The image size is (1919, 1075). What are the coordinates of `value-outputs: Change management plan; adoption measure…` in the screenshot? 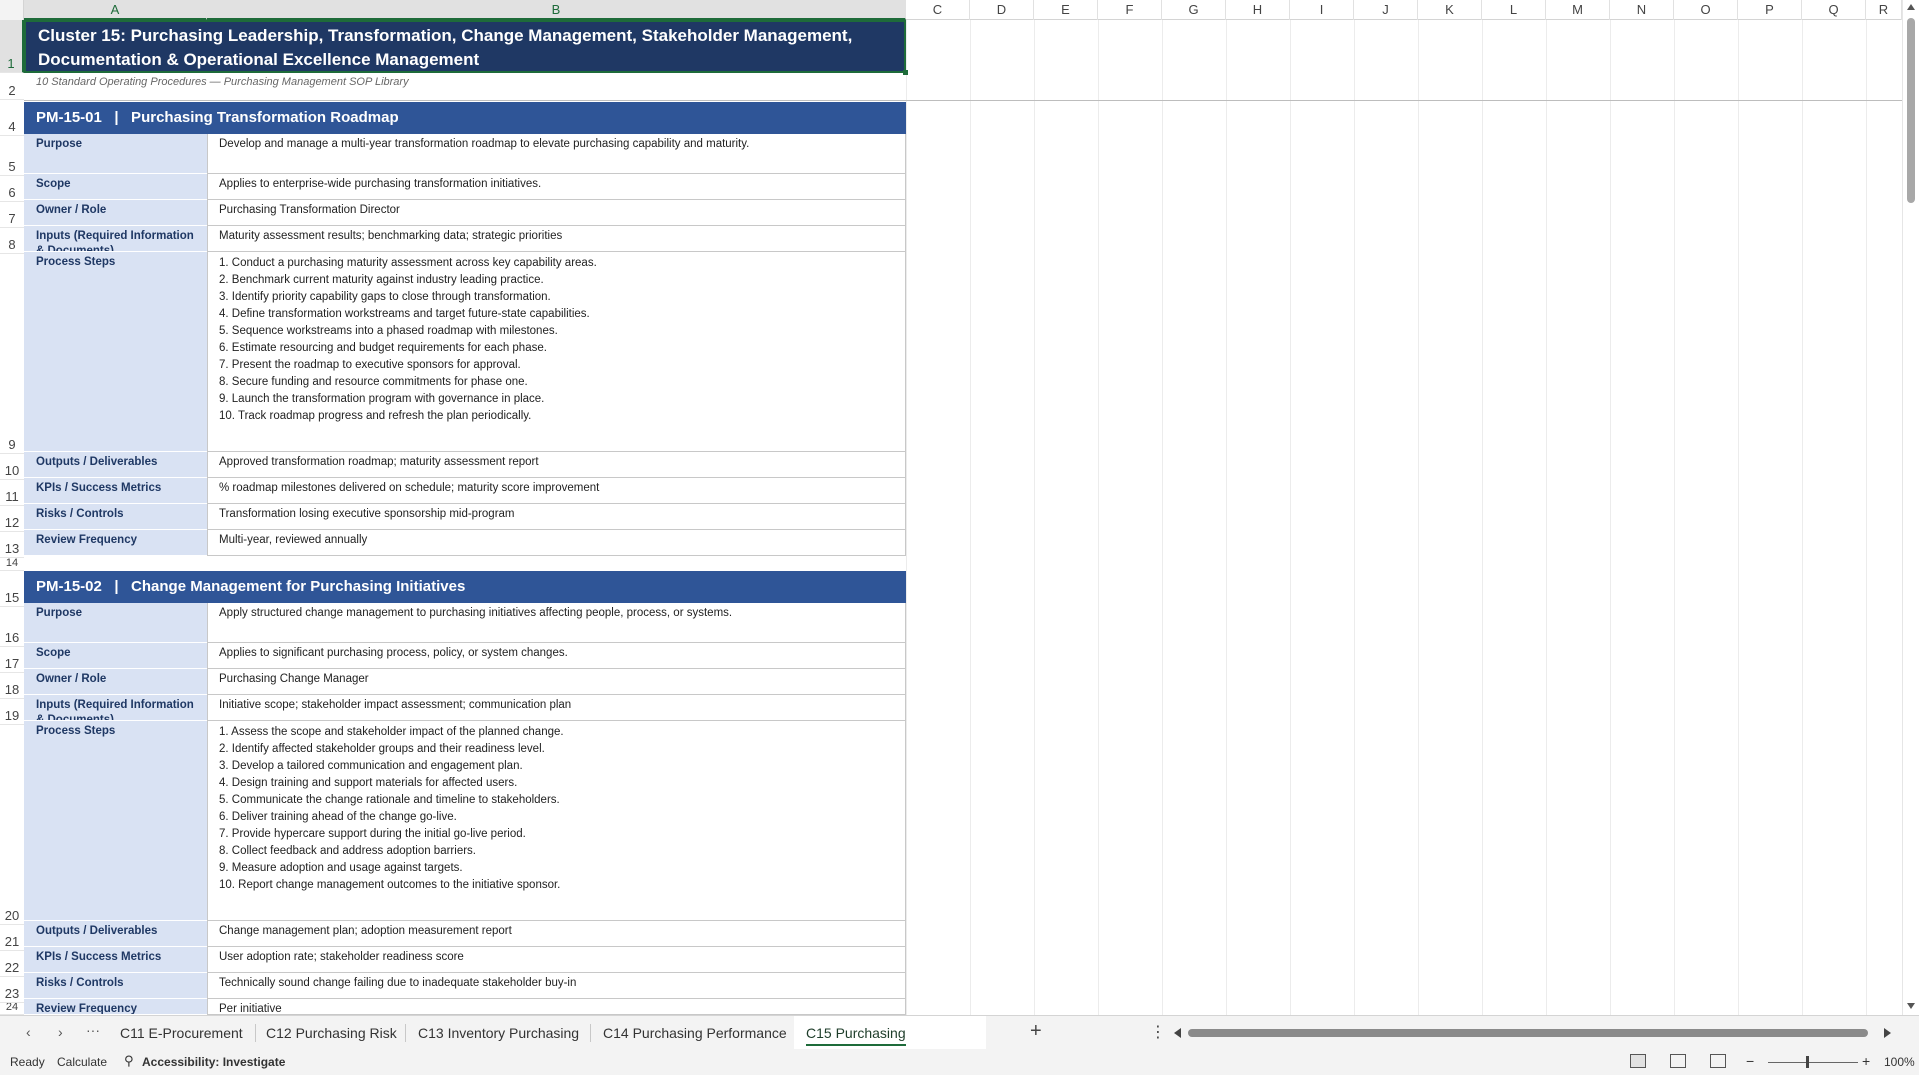 It's located at (556, 934).